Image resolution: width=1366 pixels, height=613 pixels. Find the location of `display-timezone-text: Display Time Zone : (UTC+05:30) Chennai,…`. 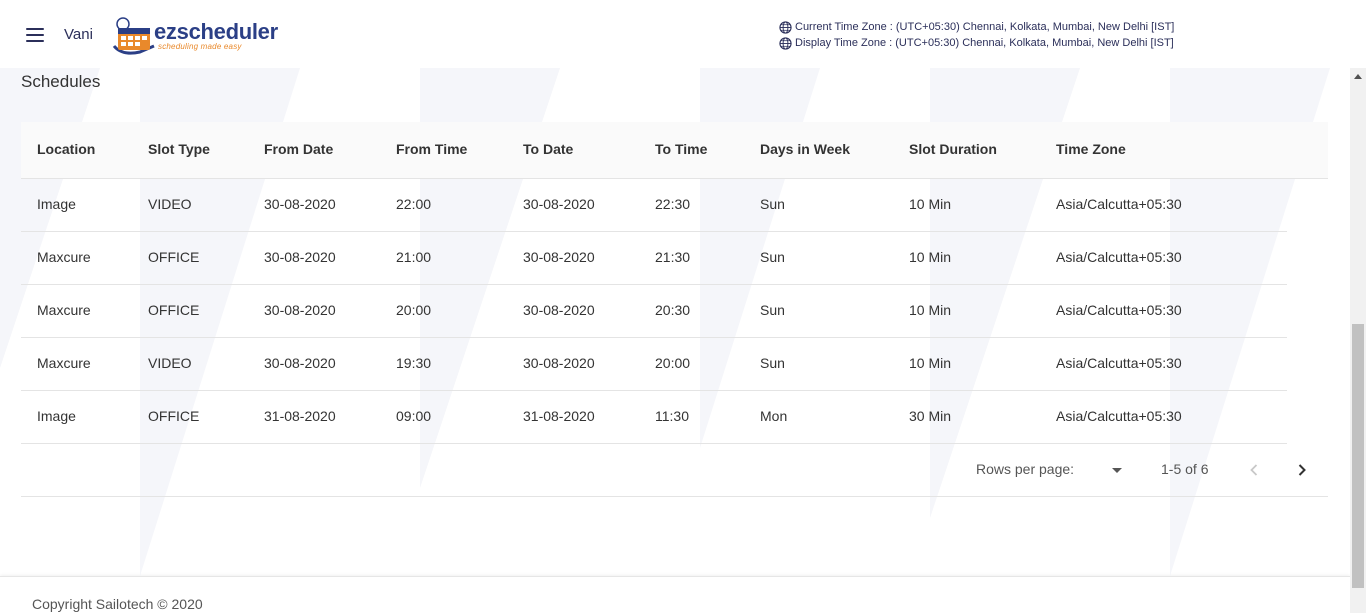

display-timezone-text: Display Time Zone : (UTC+05:30) Chennai,… is located at coordinates (984, 43).